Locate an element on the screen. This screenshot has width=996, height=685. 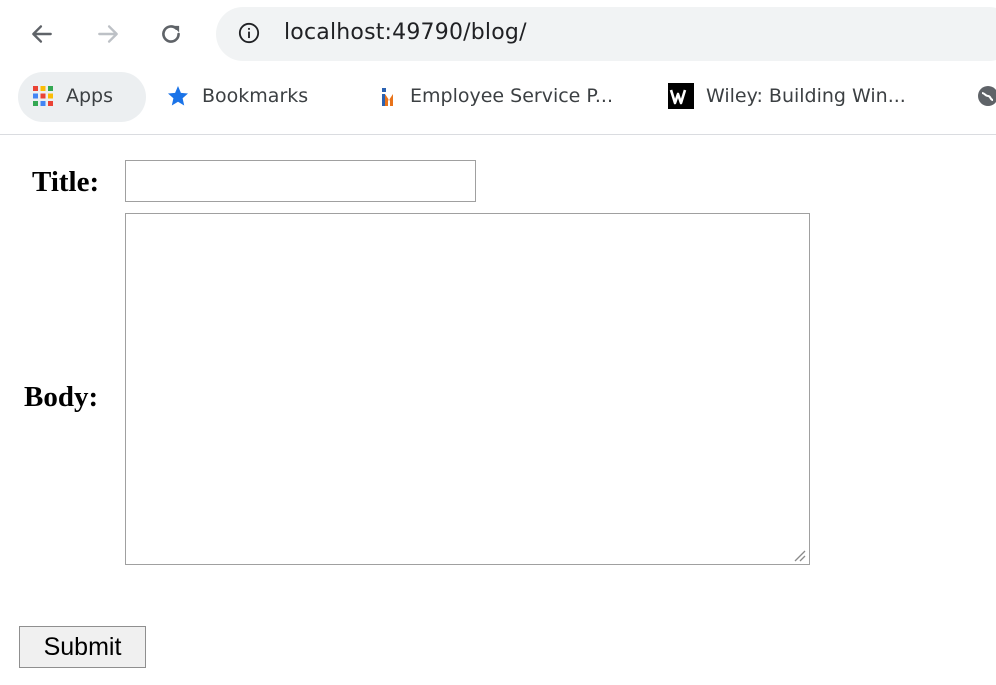
submit-button: Submit is located at coordinates (82, 647).